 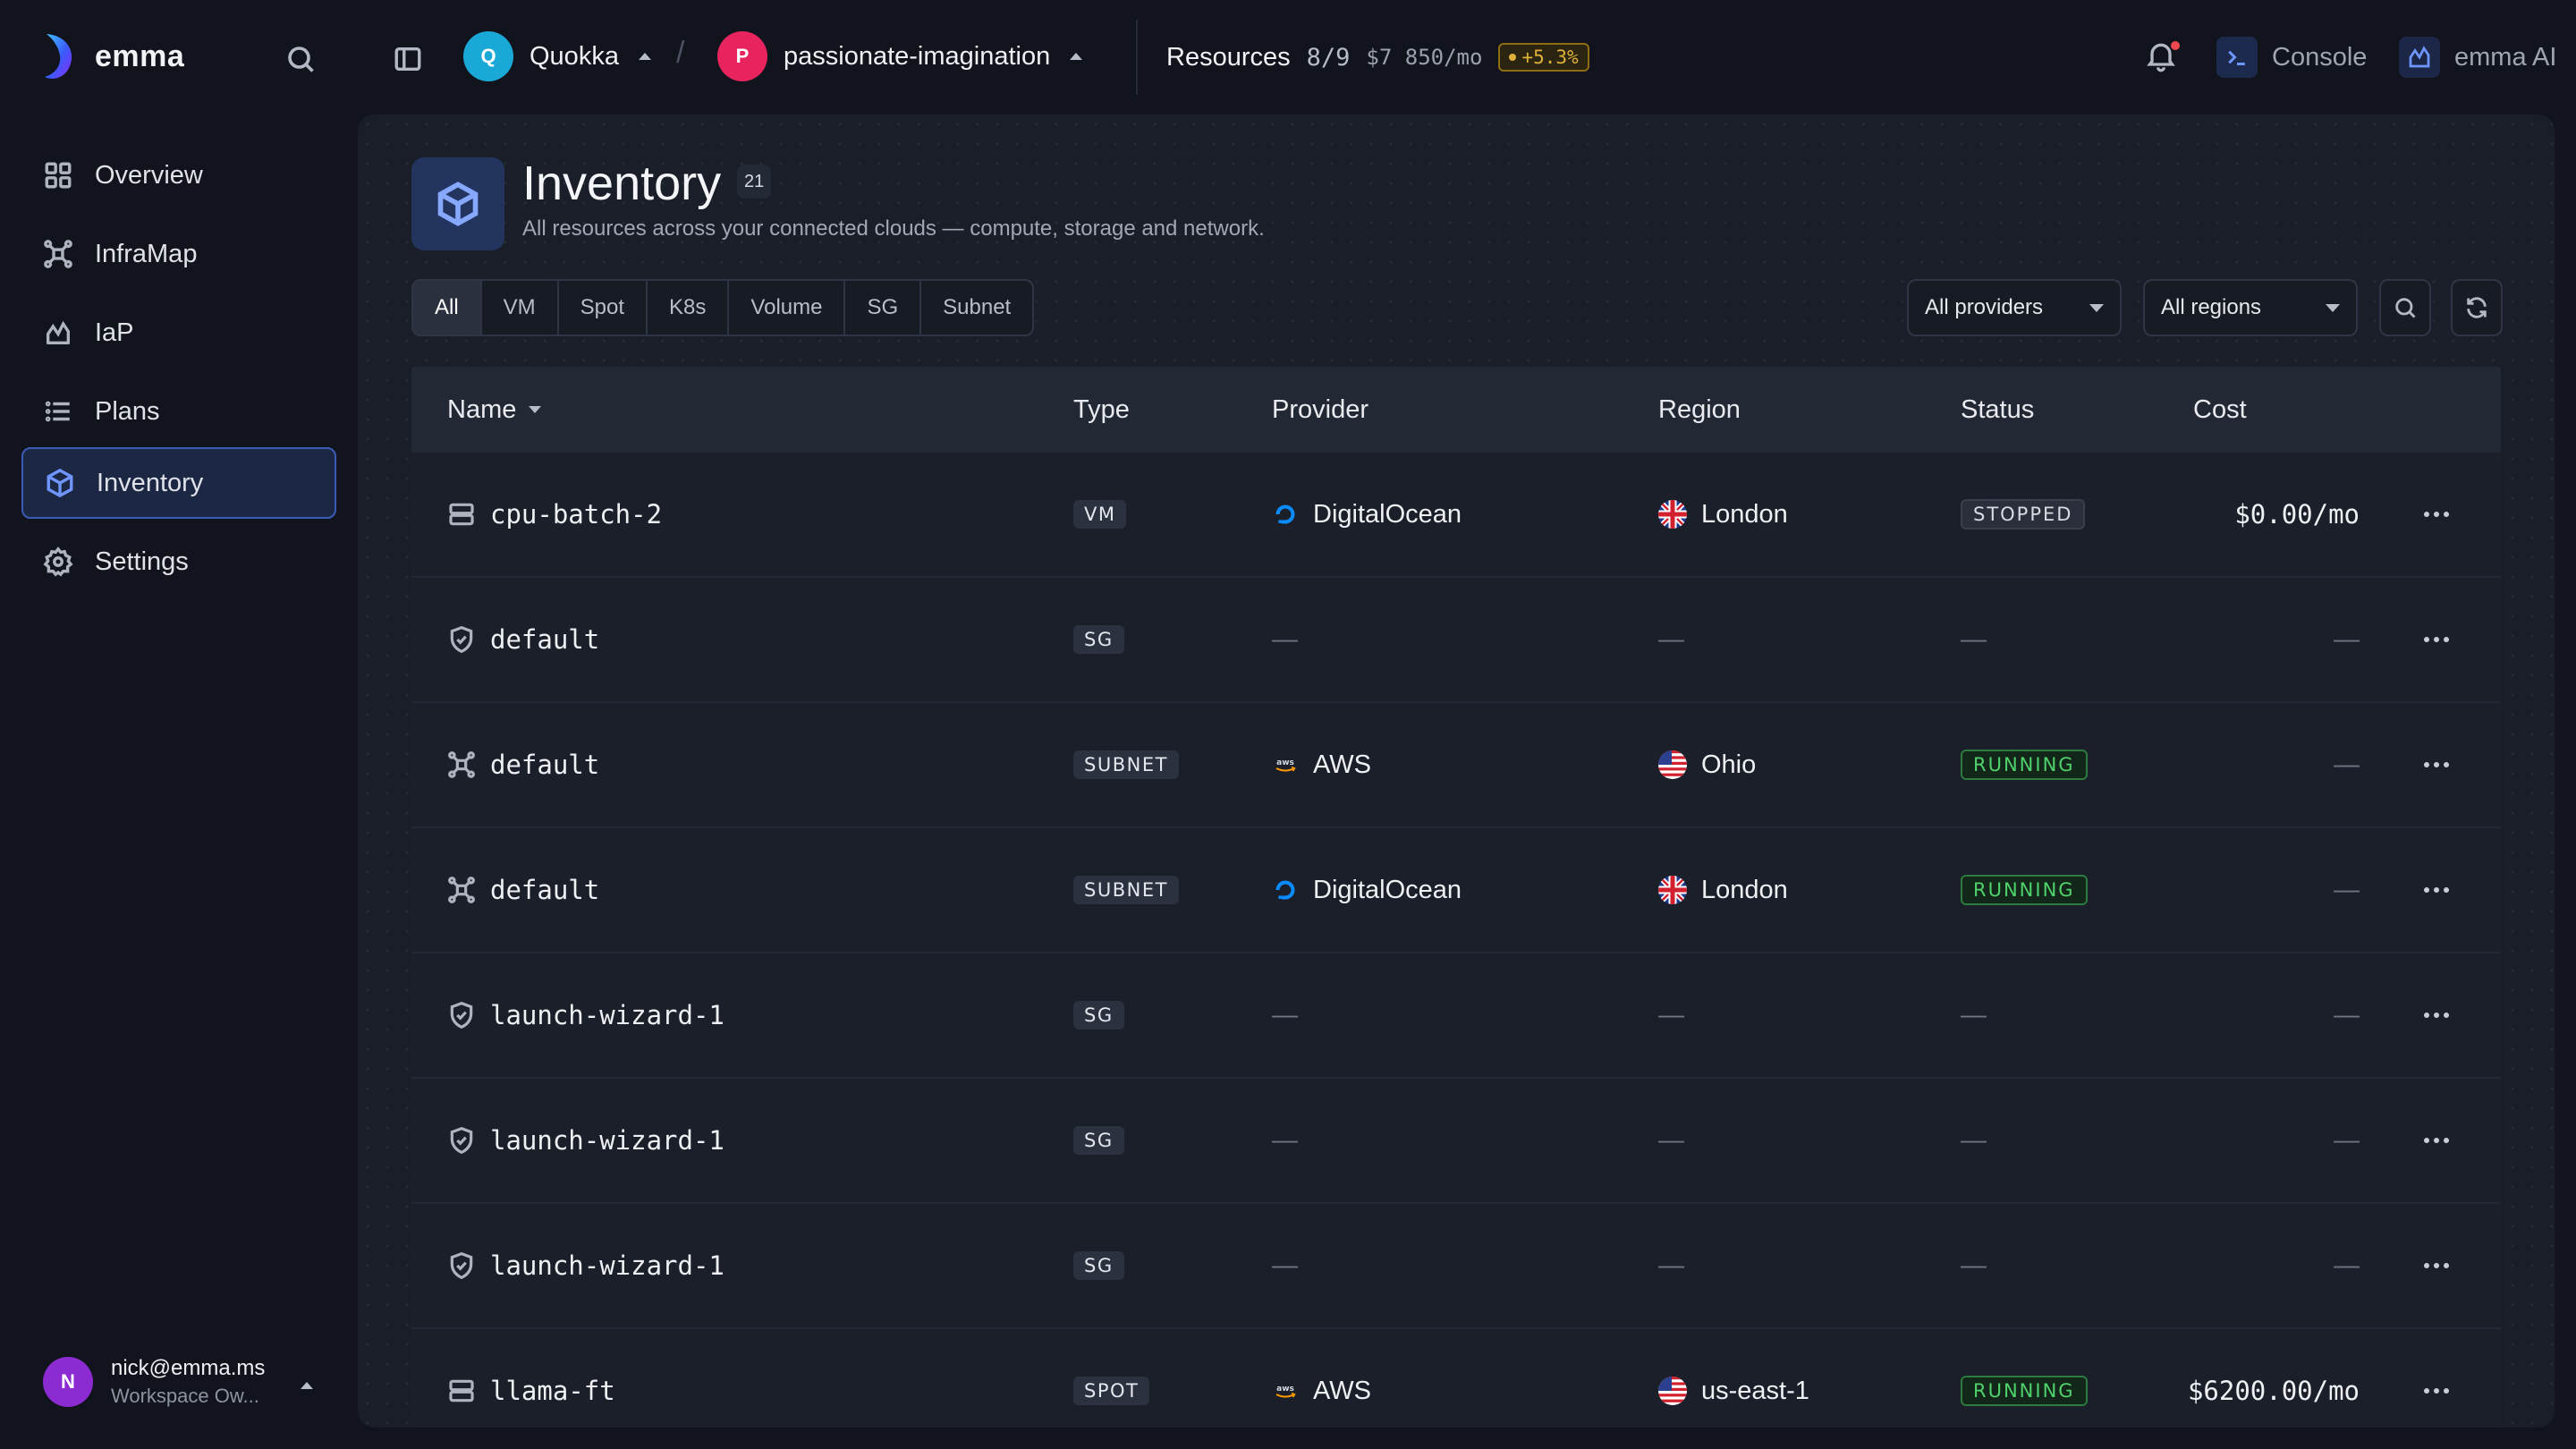 What do you see at coordinates (622, 183) in the screenshot?
I see `page-title: Inventory` at bounding box center [622, 183].